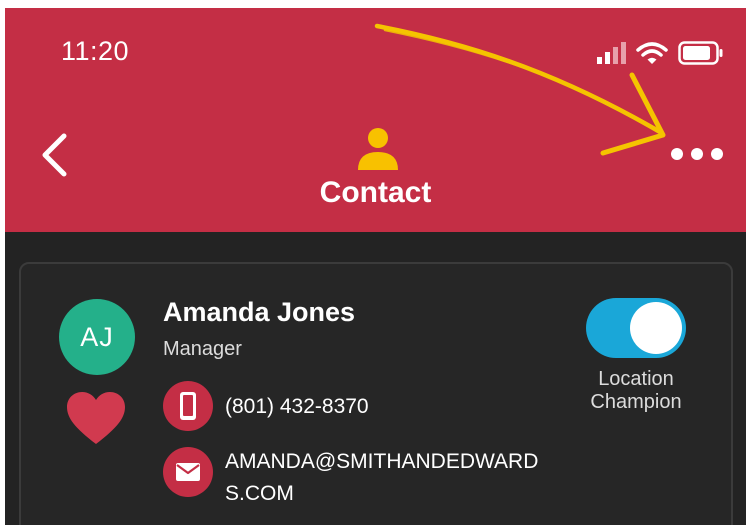 Image resolution: width=751 pixels, height=525 pixels. I want to click on back-button, so click(55, 155).